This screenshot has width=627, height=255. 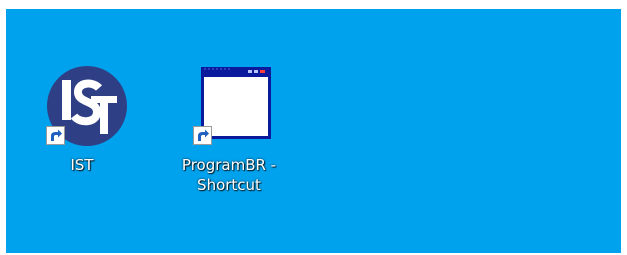 I want to click on ist-icon-image, so click(x=82, y=106).